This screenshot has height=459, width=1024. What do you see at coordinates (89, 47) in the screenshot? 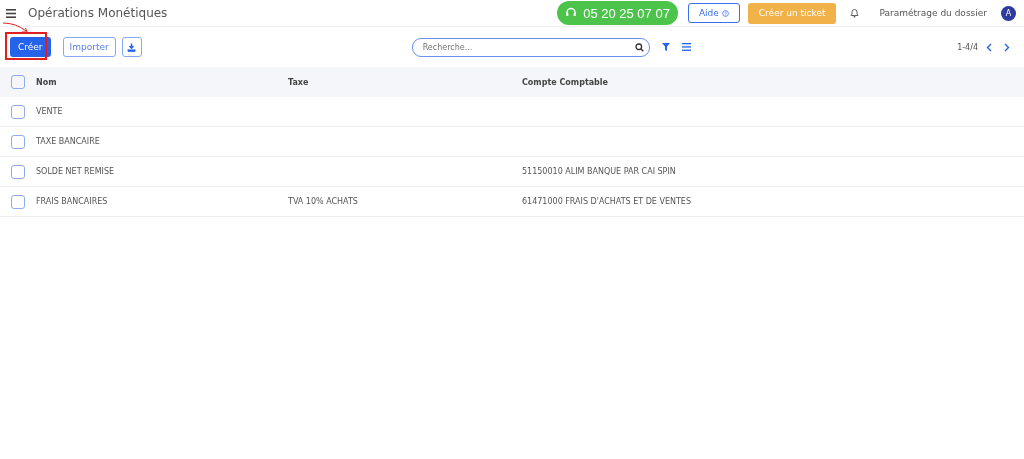
I see `import-button: Importer` at bounding box center [89, 47].